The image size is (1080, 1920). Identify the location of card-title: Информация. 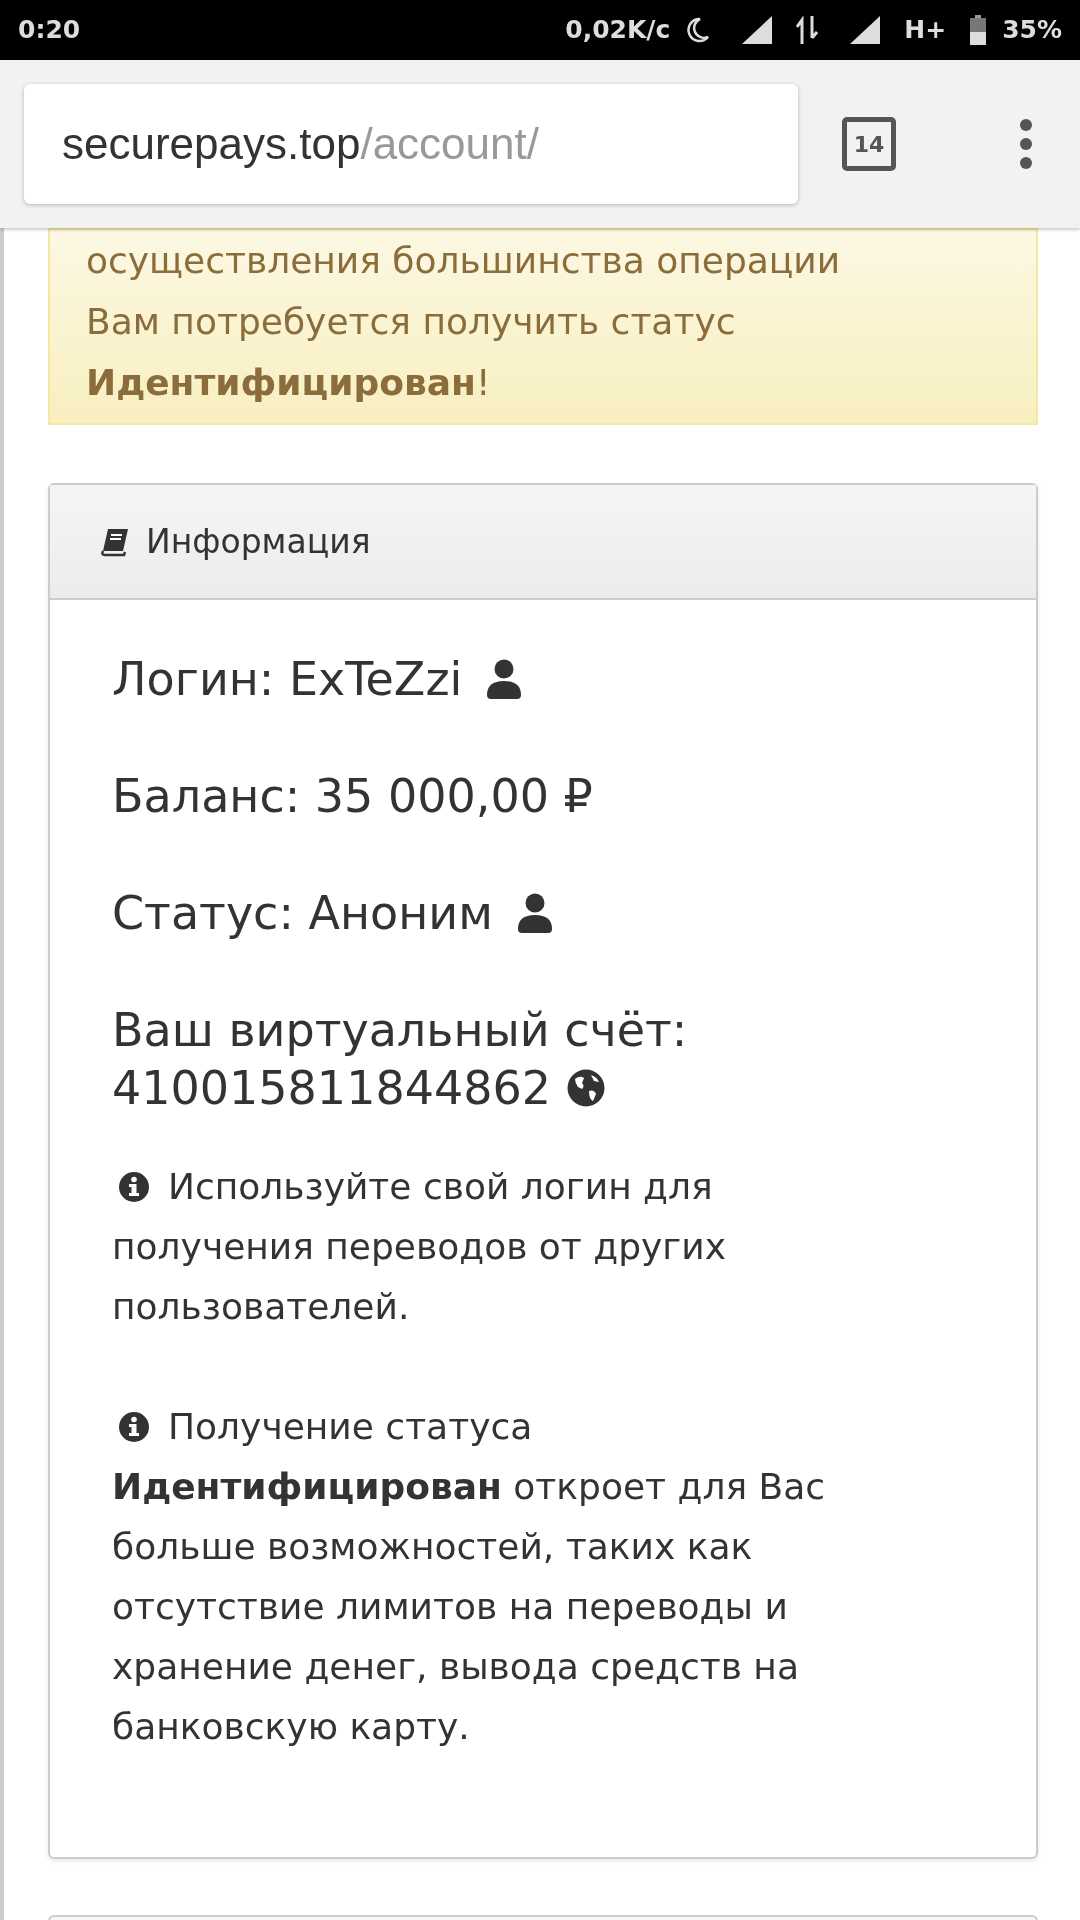
(258, 541).